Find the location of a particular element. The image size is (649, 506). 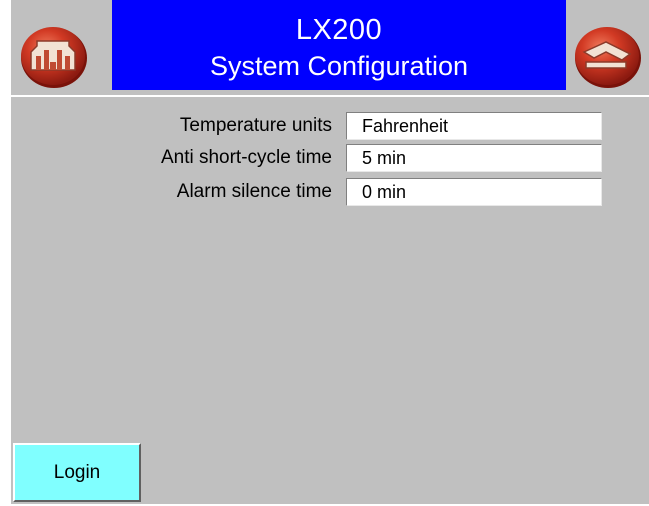

title-band: LX200 System Configuration is located at coordinates (339, 45).